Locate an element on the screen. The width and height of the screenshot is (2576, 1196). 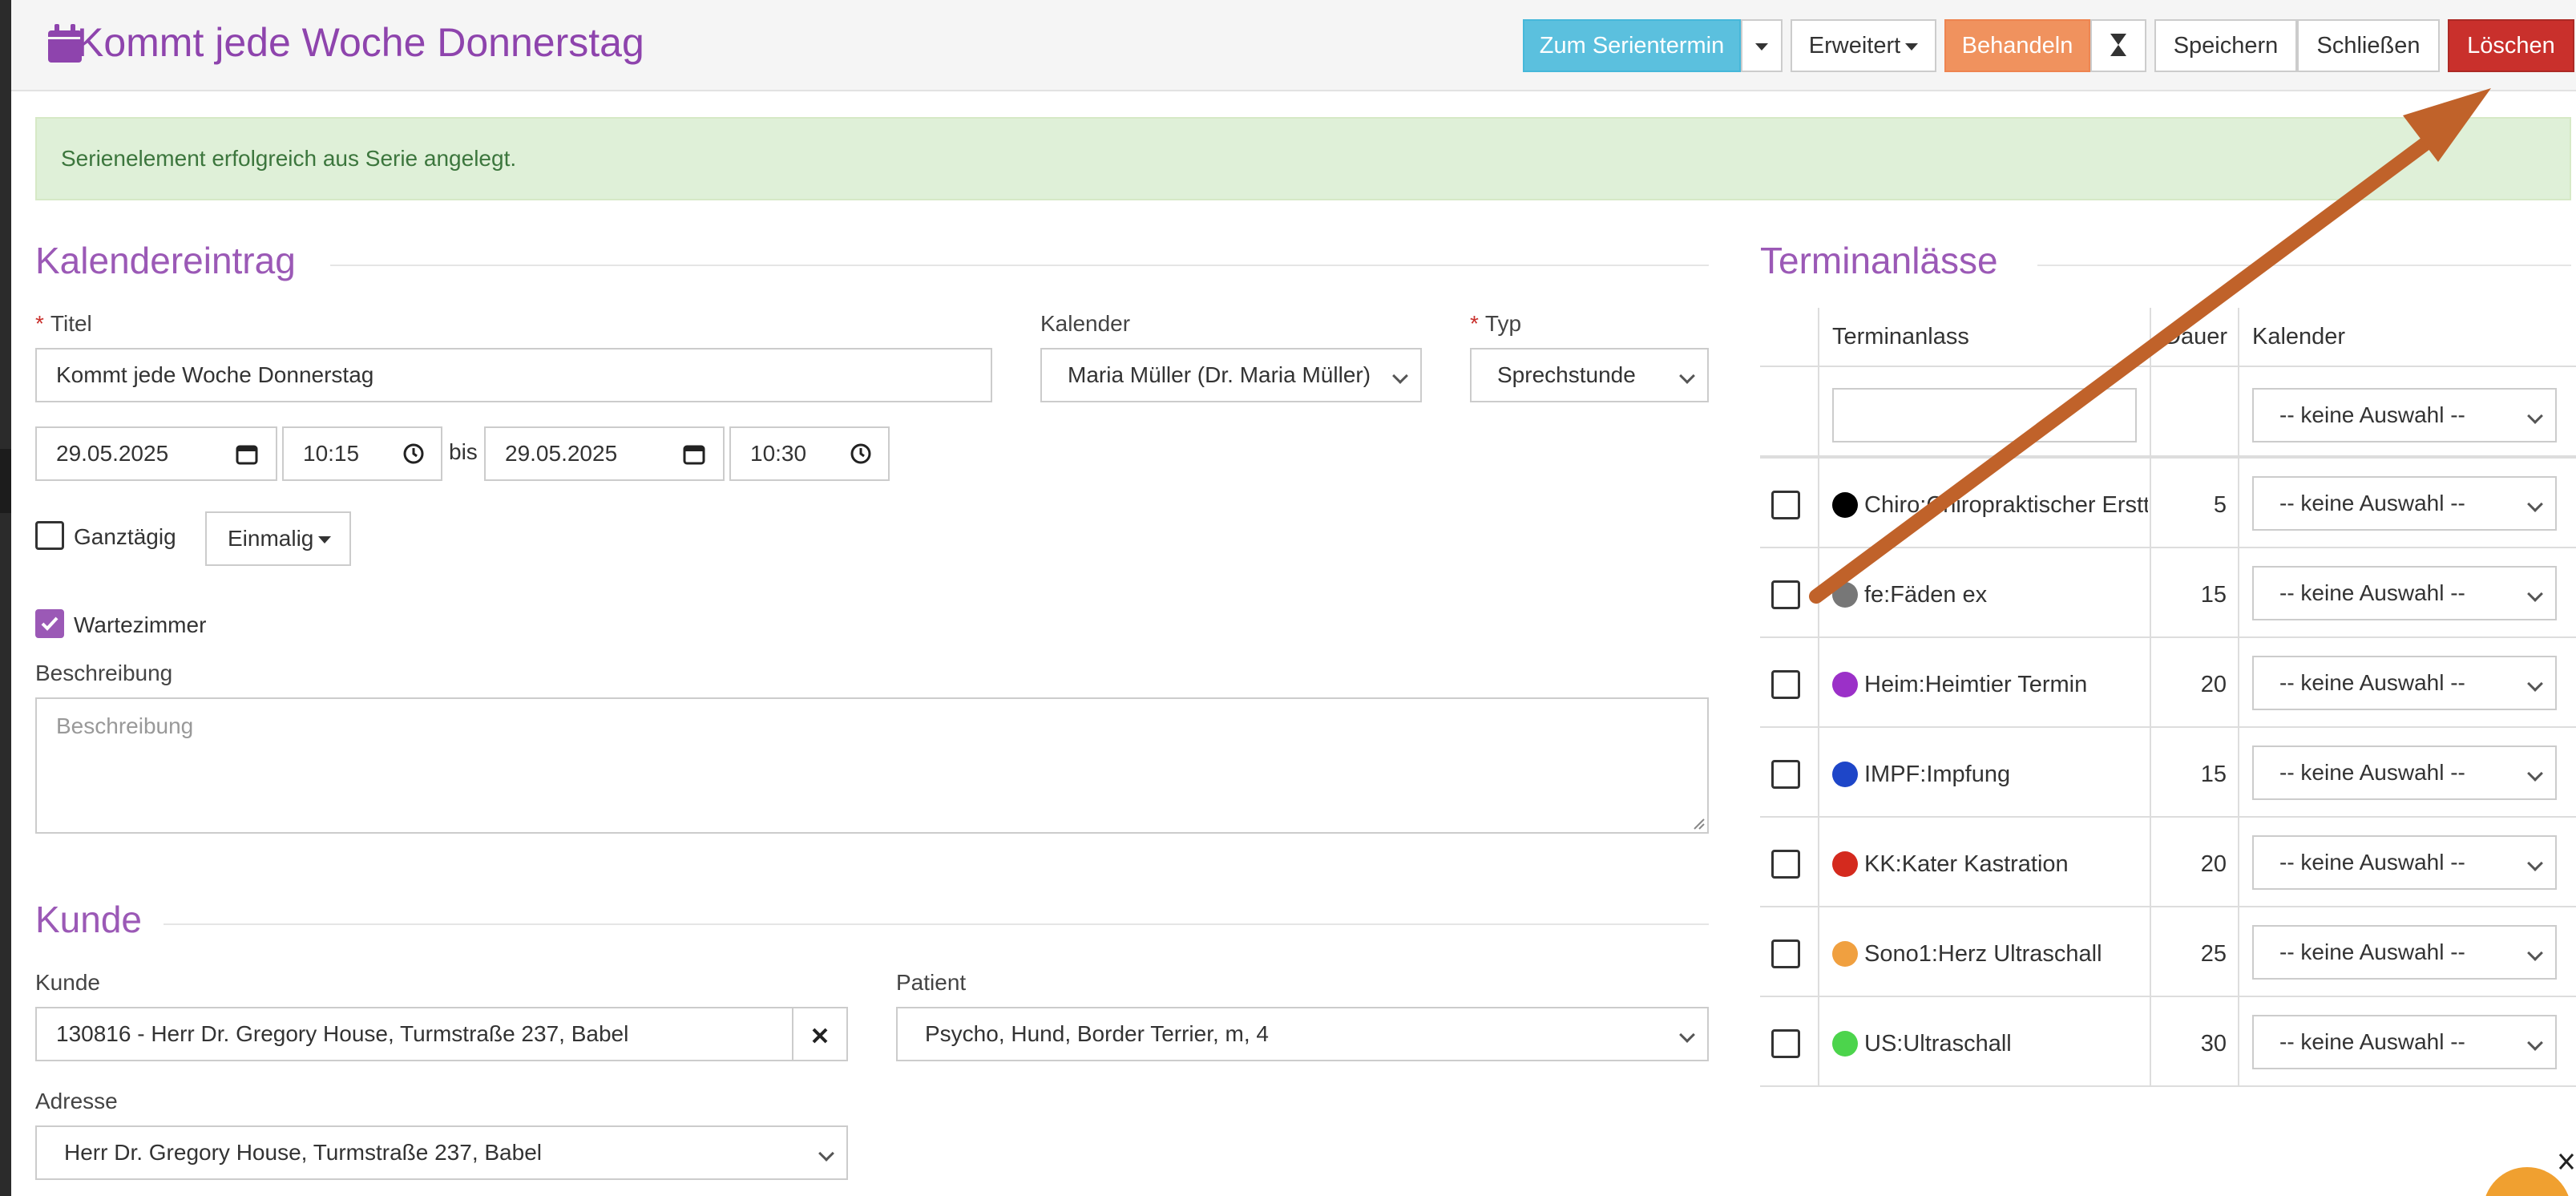
annotation-arrow-overlay is located at coordinates (2150, 346).